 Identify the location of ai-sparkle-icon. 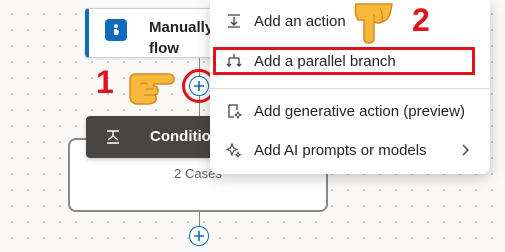
(234, 150).